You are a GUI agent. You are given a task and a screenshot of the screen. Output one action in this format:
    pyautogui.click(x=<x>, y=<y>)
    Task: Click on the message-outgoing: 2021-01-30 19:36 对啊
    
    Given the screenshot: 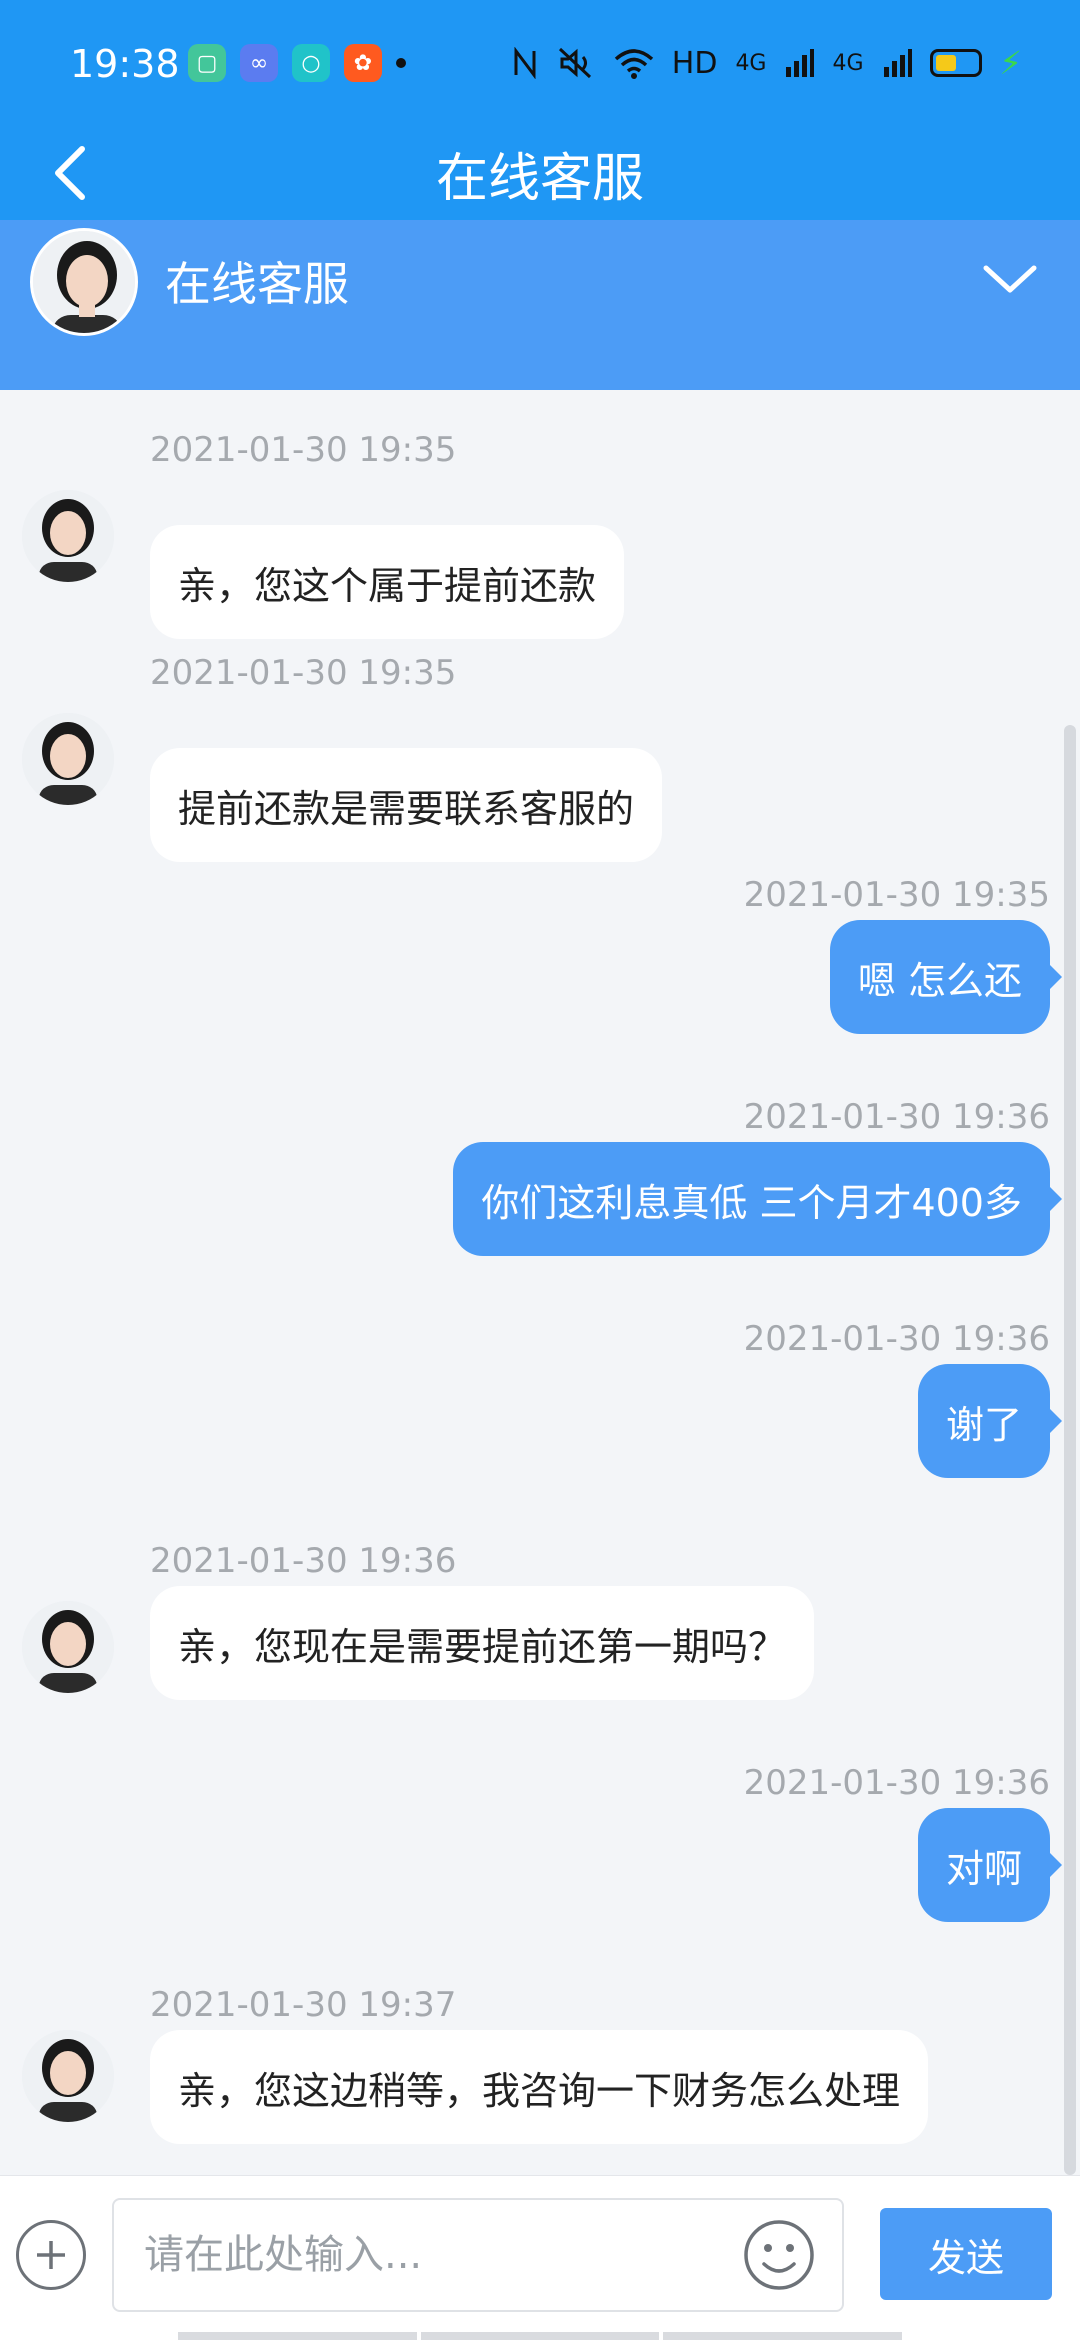 What is the action you would take?
    pyautogui.click(x=540, y=1853)
    